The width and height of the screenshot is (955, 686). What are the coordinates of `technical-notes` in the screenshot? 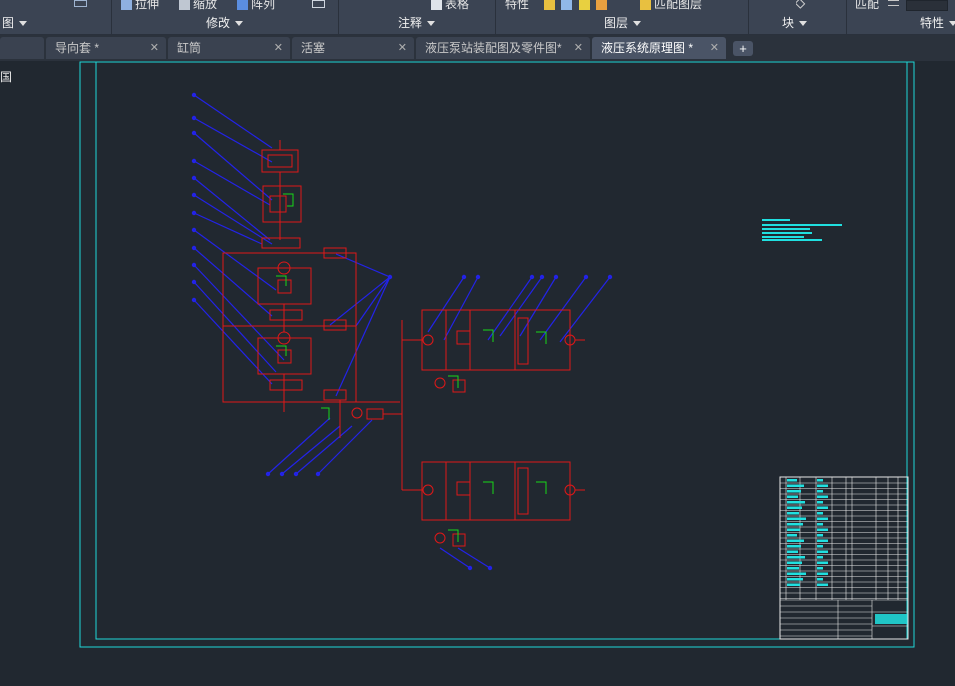 It's located at (802, 230).